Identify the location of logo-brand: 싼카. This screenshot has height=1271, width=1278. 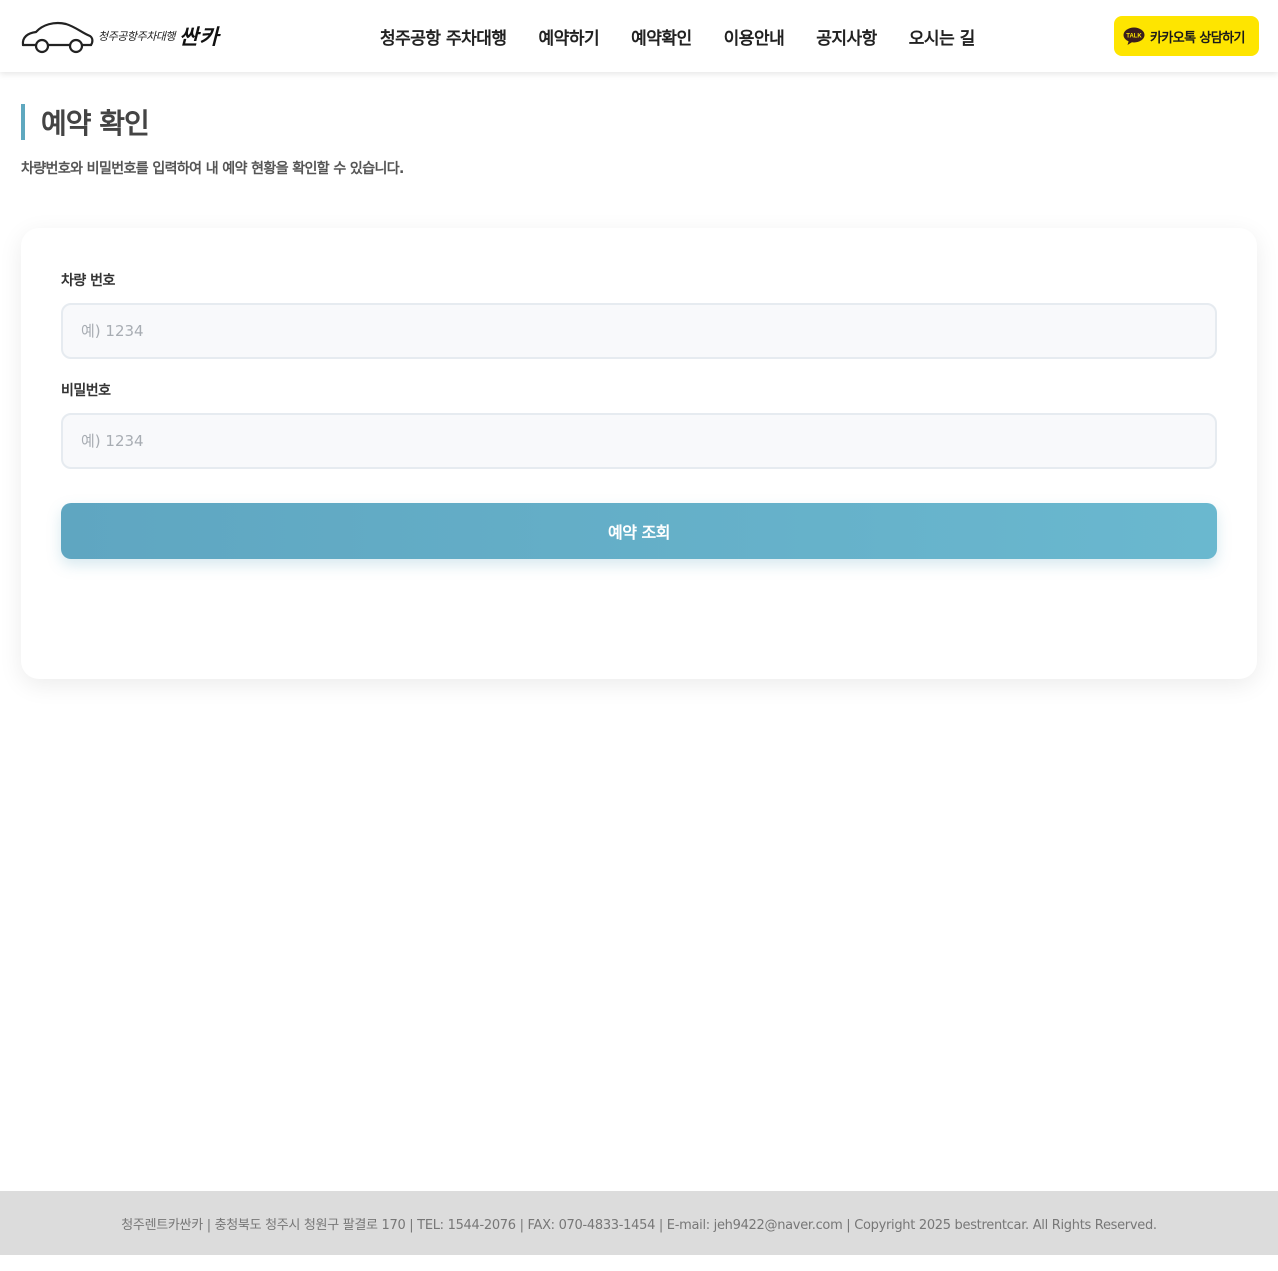
(199, 36).